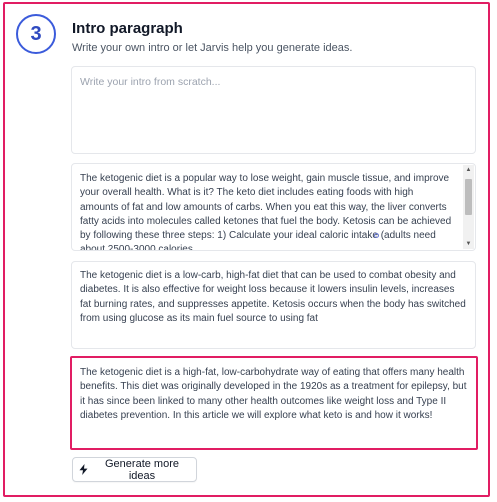 This screenshot has height=502, width=497. I want to click on generate-more-ideas-button: Generate more ideas, so click(134, 469).